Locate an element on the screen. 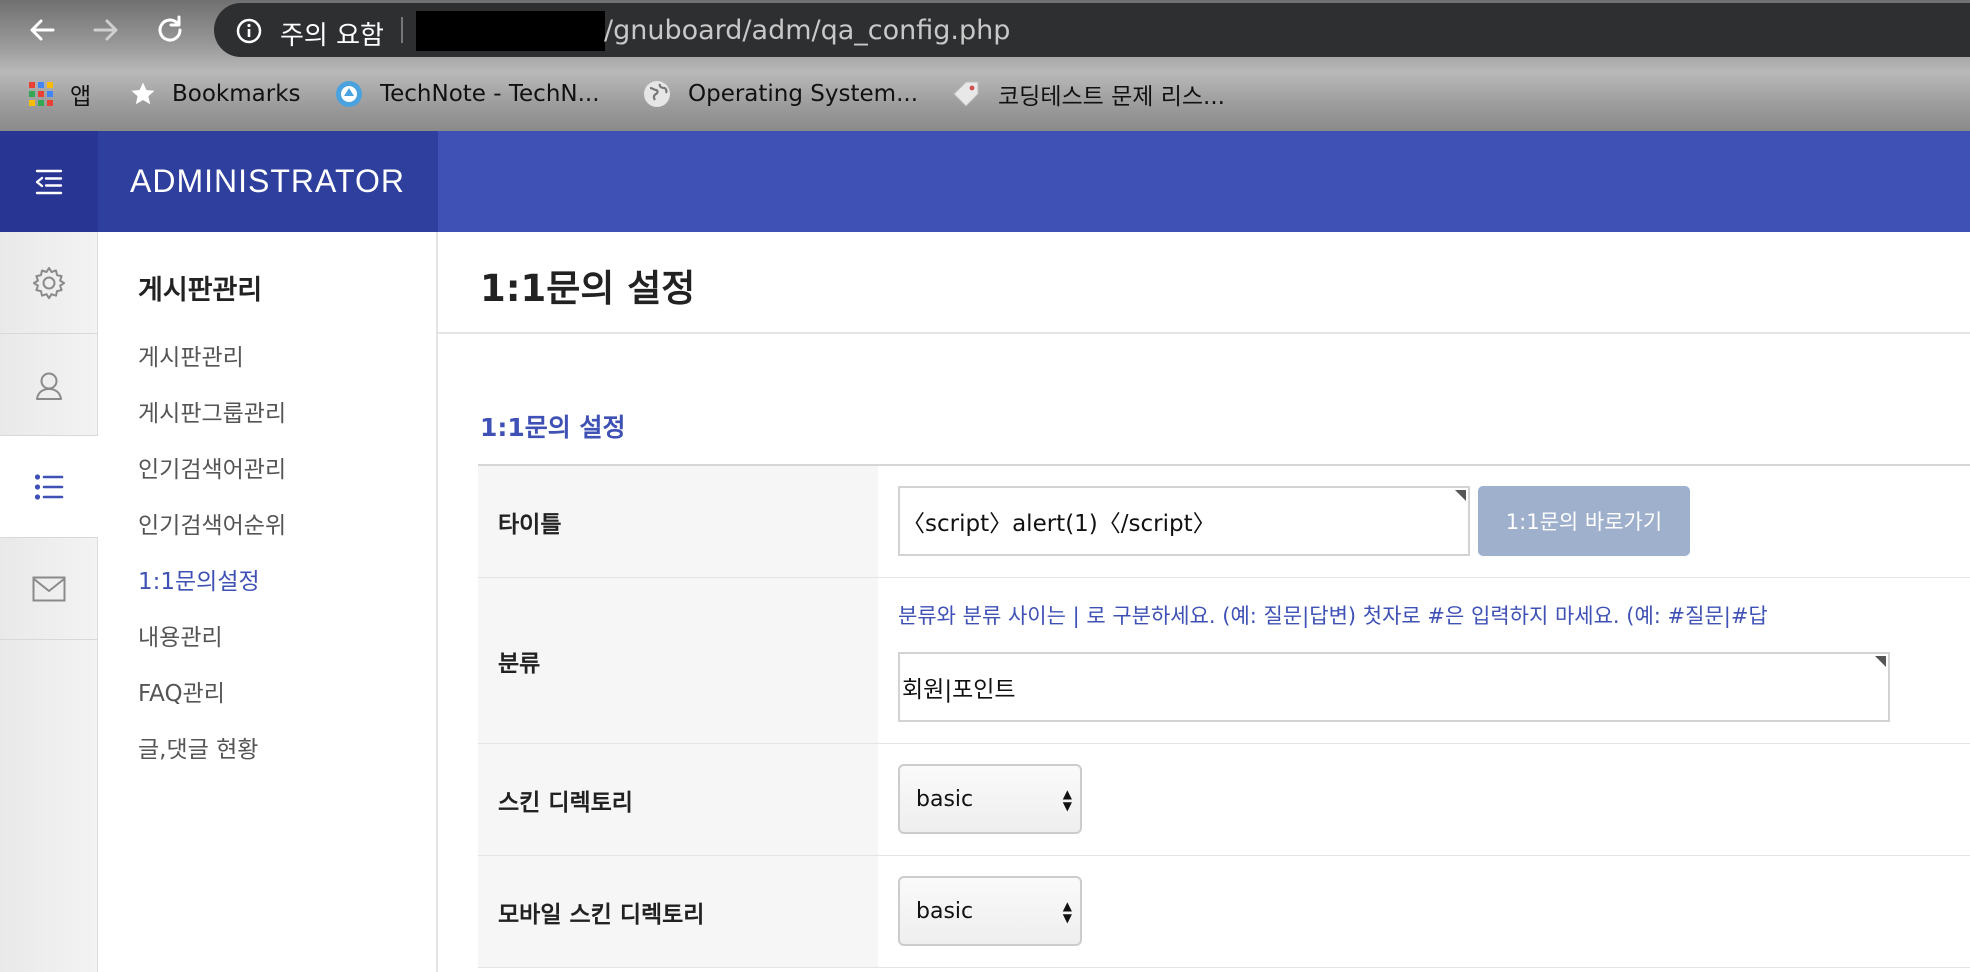 The height and width of the screenshot is (972, 1970). iconbar-settings is located at coordinates (49, 283).